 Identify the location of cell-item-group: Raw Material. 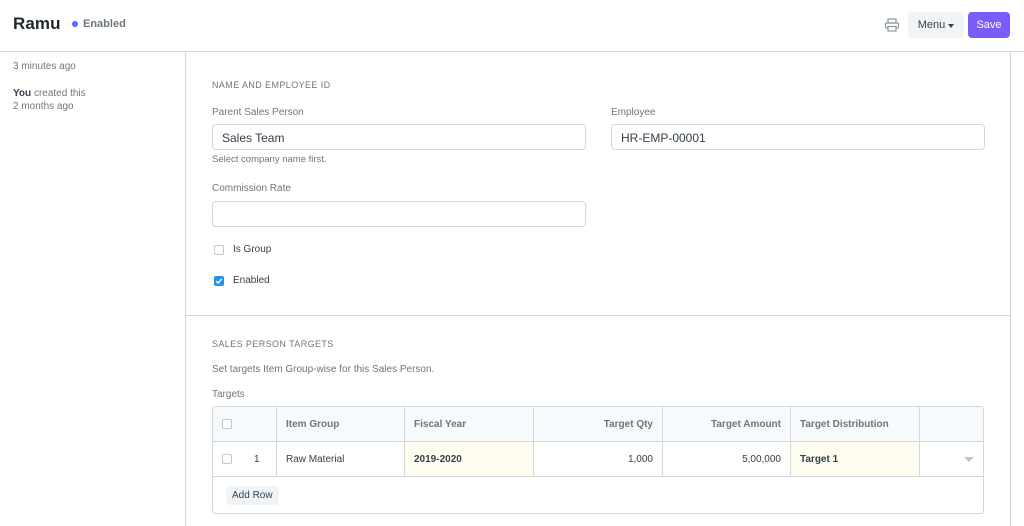
(341, 459).